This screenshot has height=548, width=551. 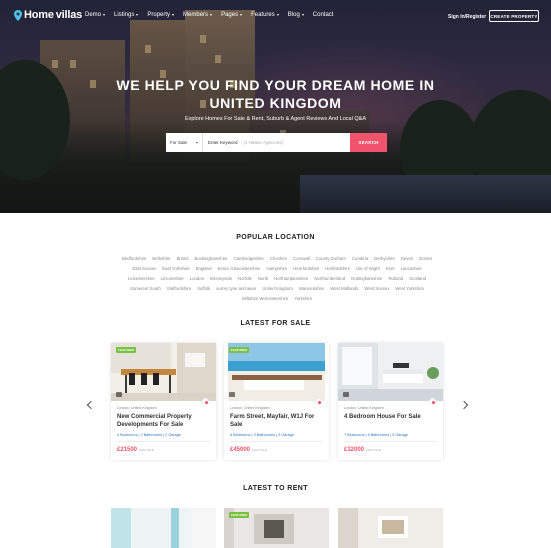 What do you see at coordinates (276, 269) in the screenshot?
I see `location-link: Hampshire` at bounding box center [276, 269].